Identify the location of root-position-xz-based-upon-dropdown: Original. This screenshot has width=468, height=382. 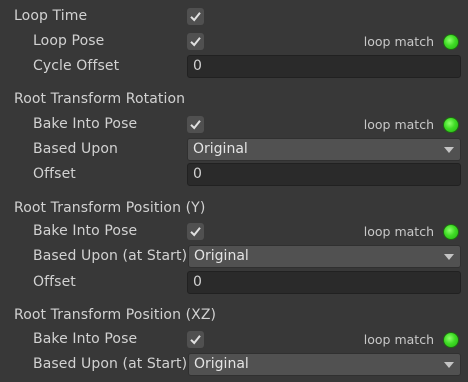
(324, 364).